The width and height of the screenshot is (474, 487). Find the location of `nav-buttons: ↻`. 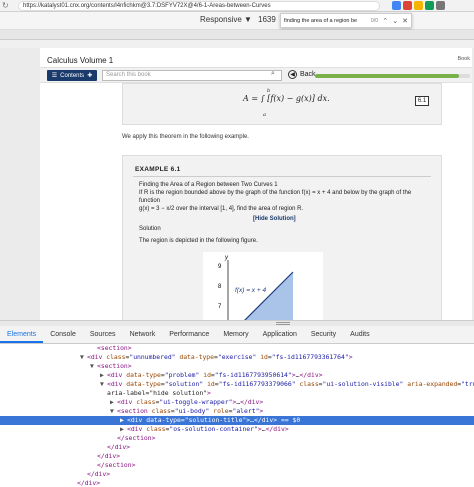

nav-buttons: ↻ is located at coordinates (5, 6).